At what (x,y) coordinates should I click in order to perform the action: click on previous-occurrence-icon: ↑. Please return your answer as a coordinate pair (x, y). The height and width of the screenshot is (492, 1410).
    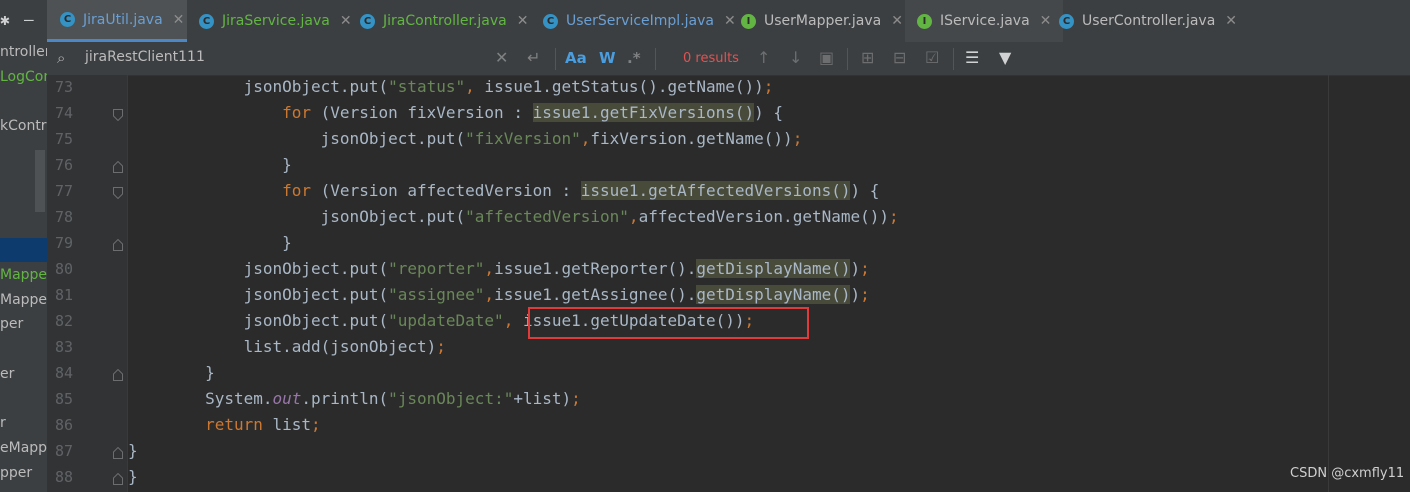
    Looking at the image, I should click on (763, 57).